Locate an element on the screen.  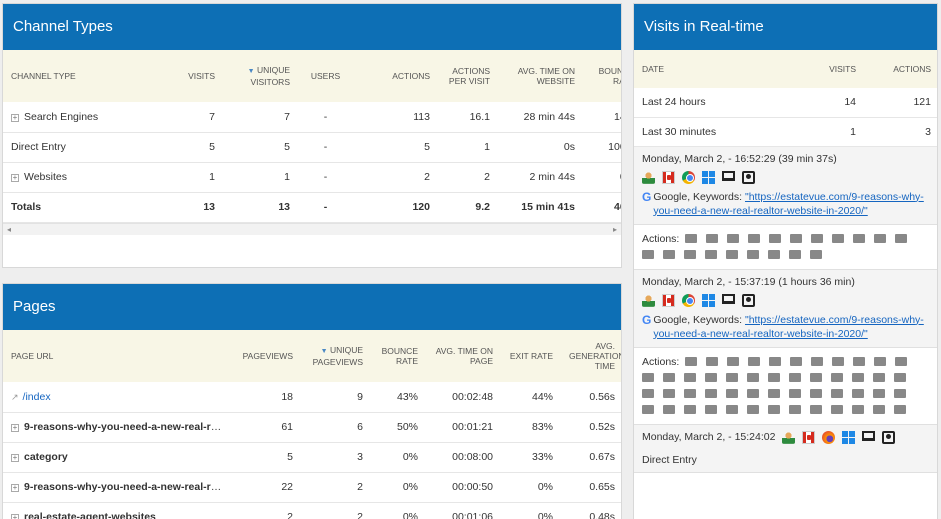
table-row: +Websites11-222 min 44s0% is located at coordinates (312, 177).